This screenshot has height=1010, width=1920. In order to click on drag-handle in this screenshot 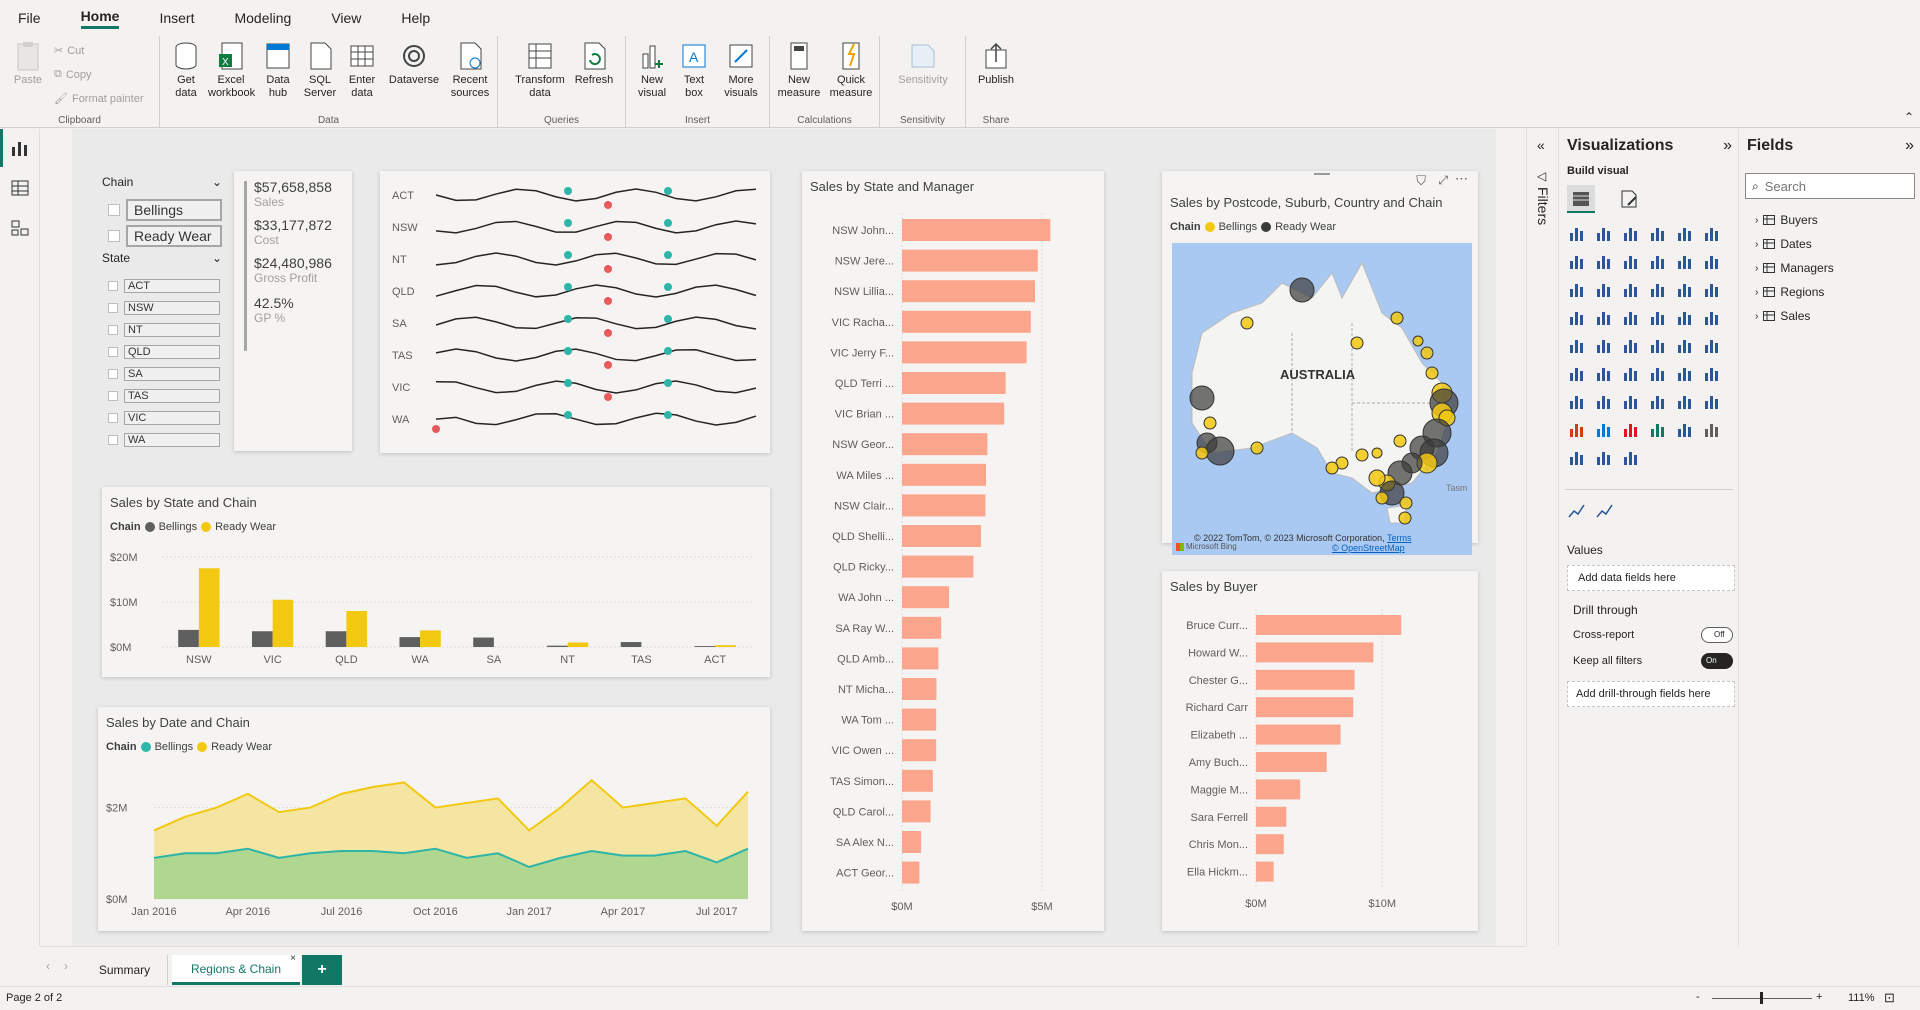, I will do `click(1322, 174)`.